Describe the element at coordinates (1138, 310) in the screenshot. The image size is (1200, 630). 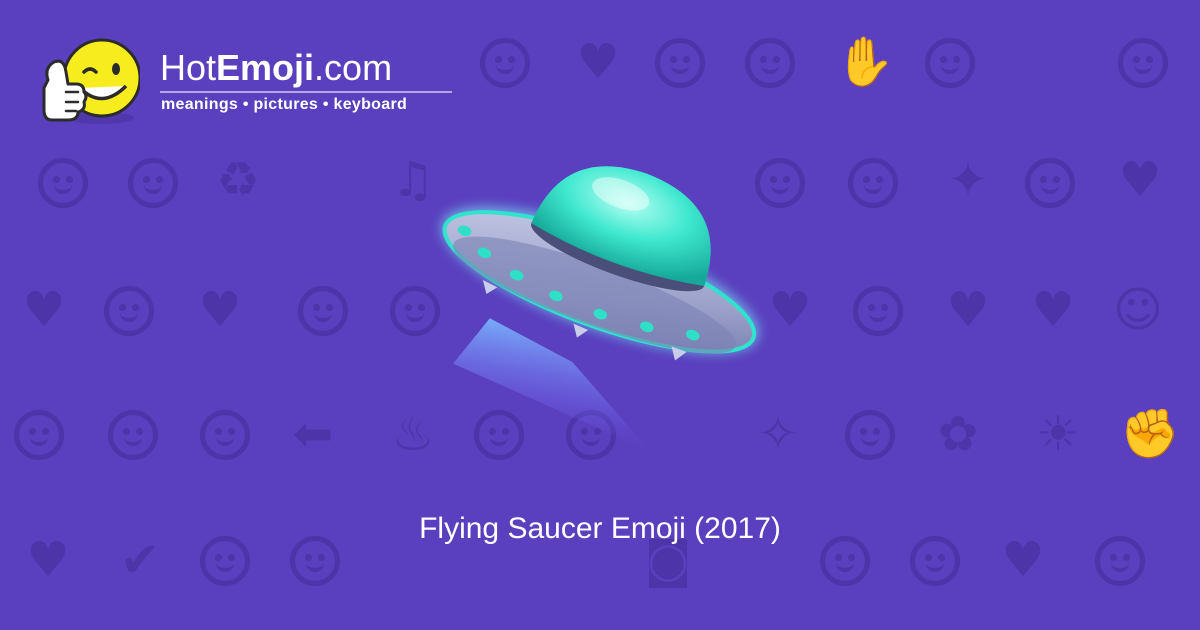
I see `monkey-icon: ☺` at that location.